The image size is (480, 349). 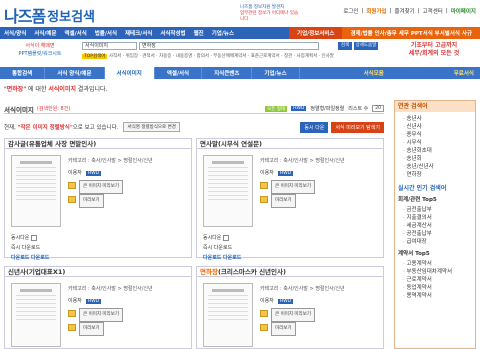 What do you see at coordinates (109, 46) in the screenshot?
I see `search-category-select: 서식이미지` at bounding box center [109, 46].